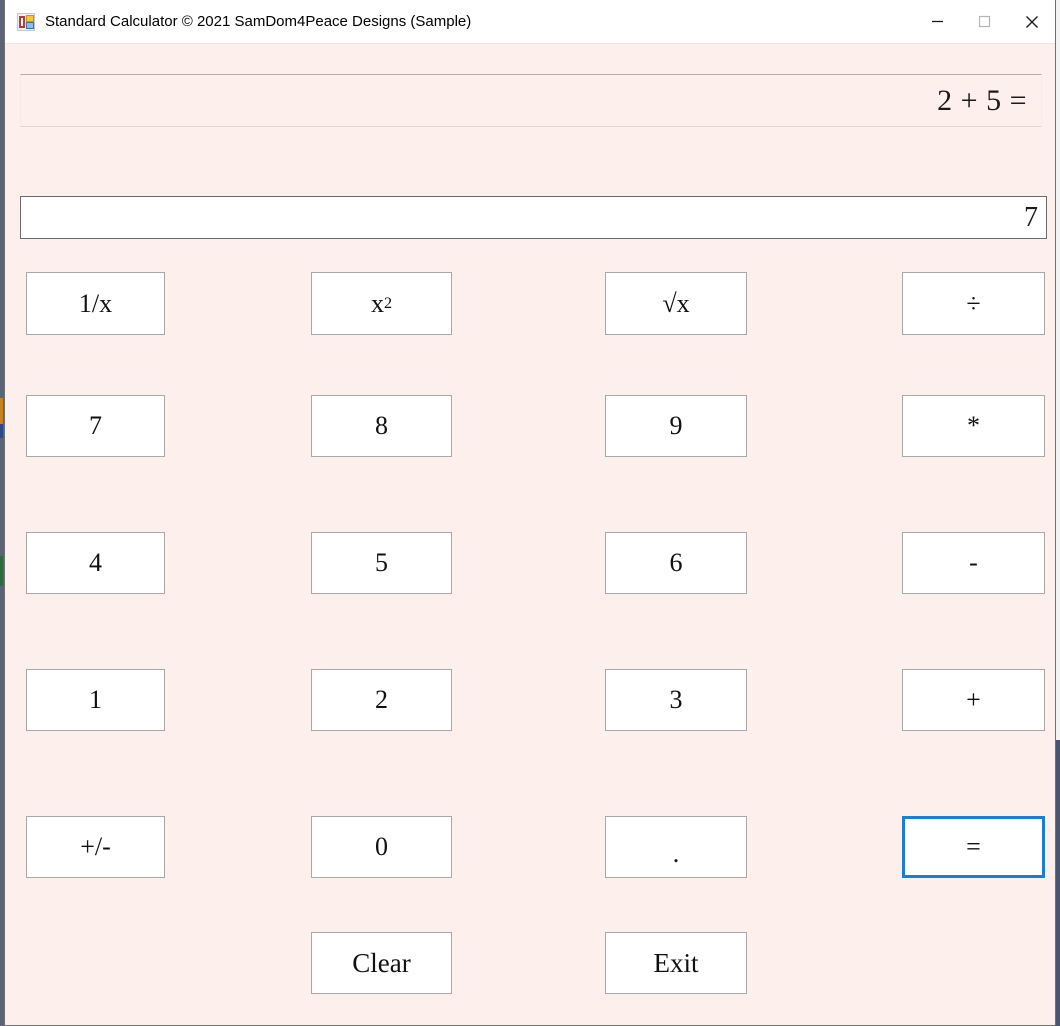 Image resolution: width=1060 pixels, height=1026 pixels. I want to click on backdrop-accent-orange, so click(1, 411).